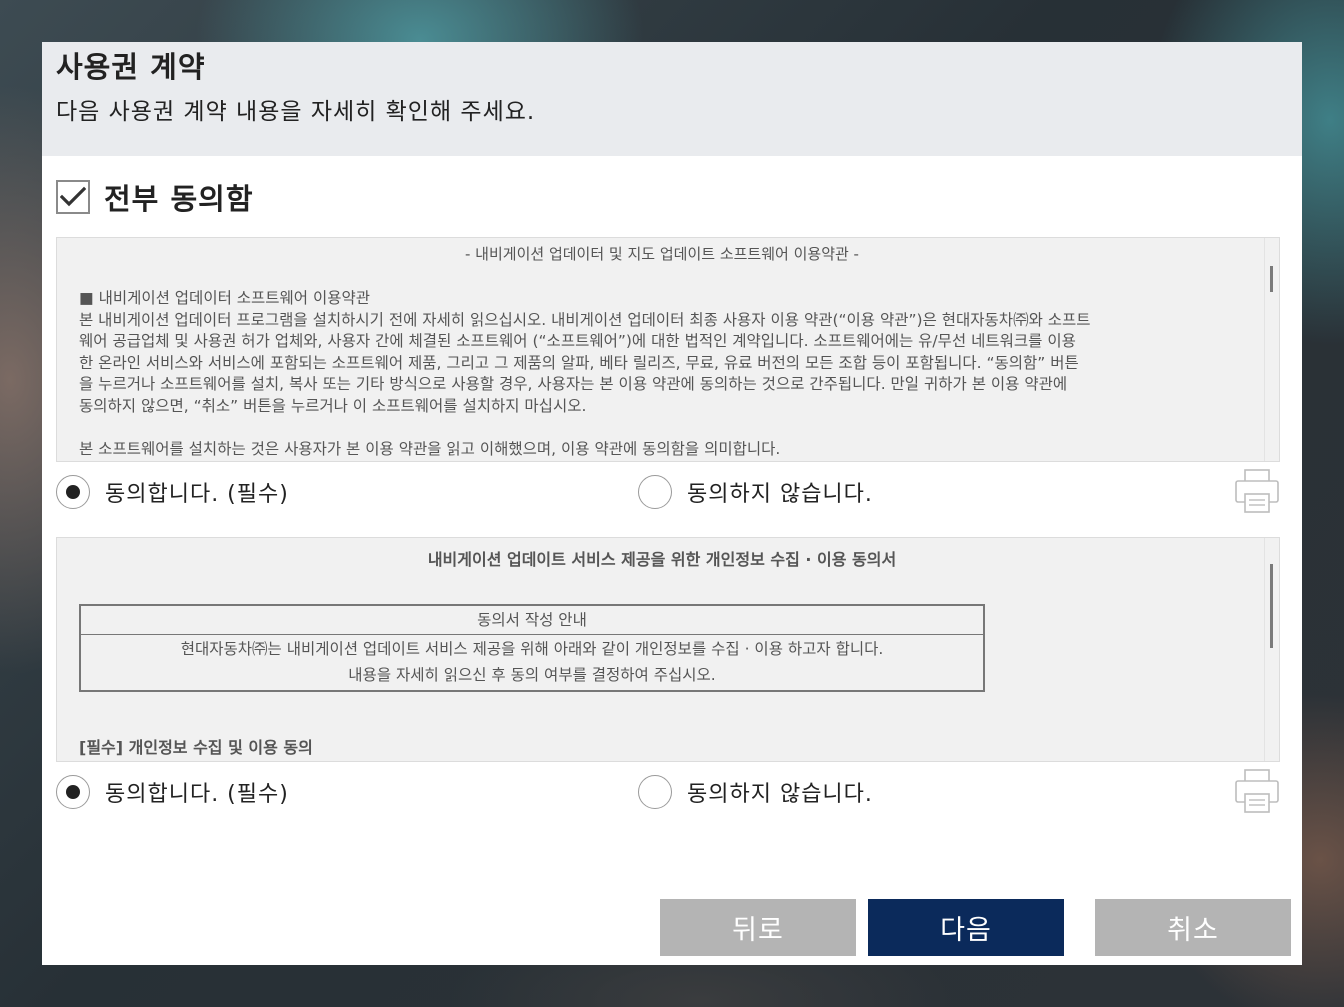  I want to click on check-icon, so click(73, 196).